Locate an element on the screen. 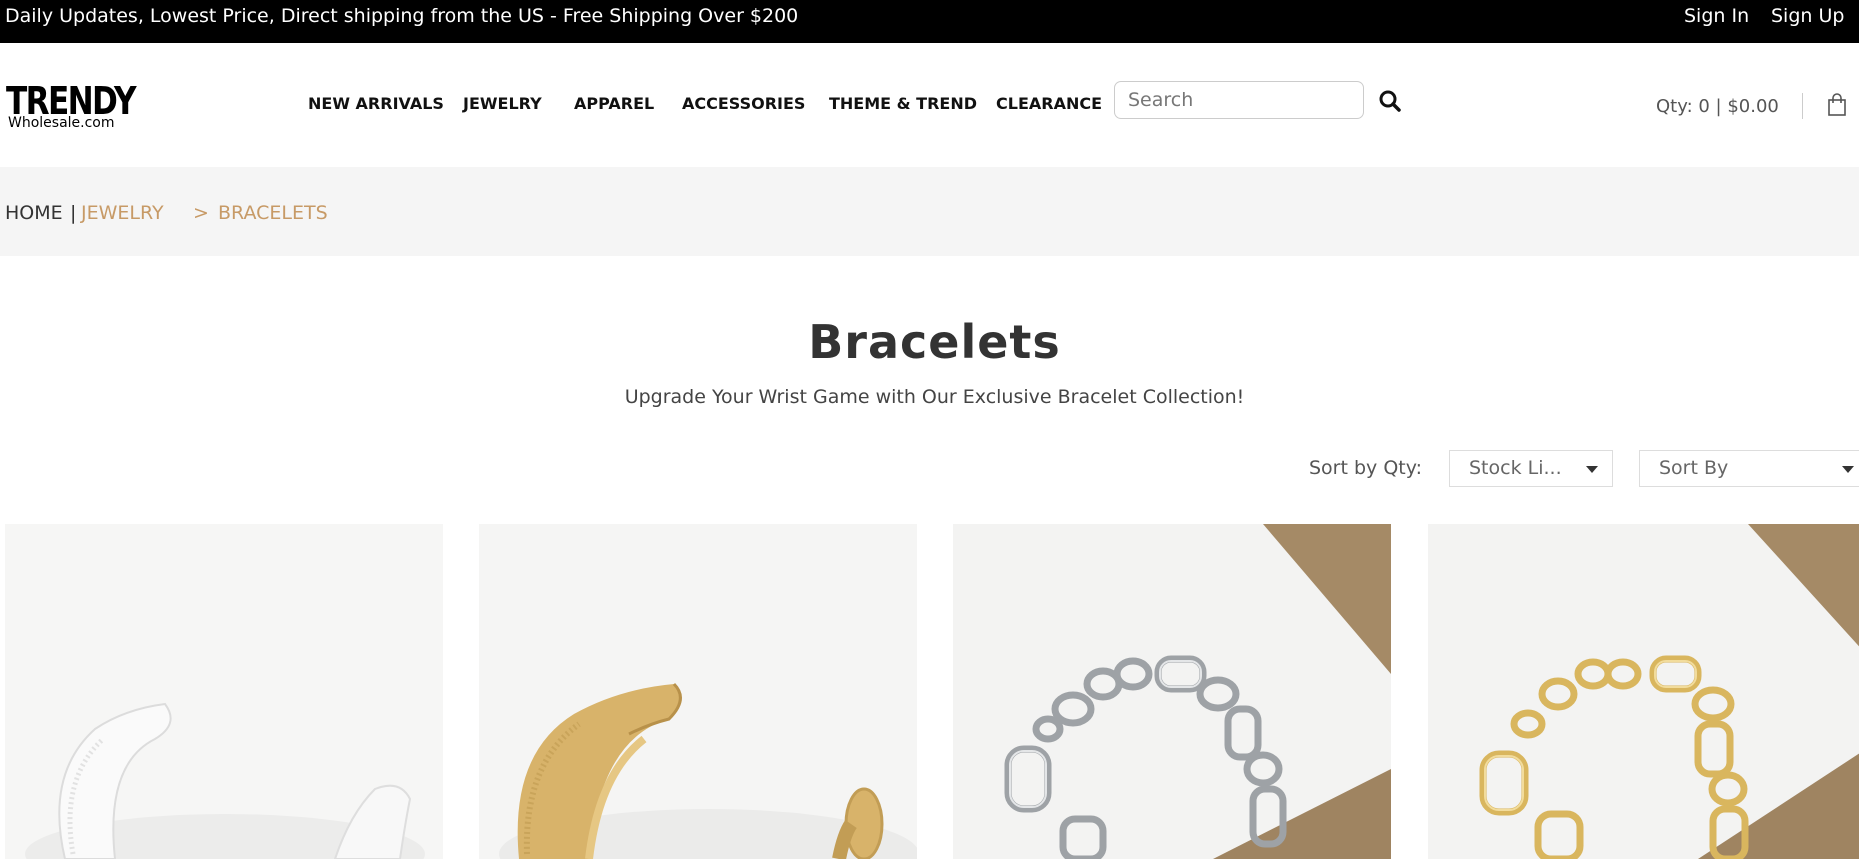 This screenshot has width=1859, height=859. product-card-silver-chain-bracelet is located at coordinates (1172, 691).